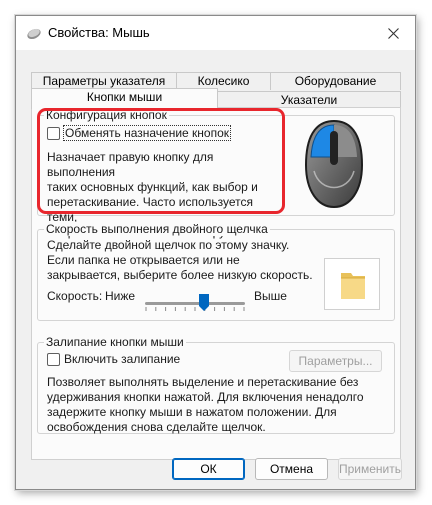 The height and width of the screenshot is (505, 432). What do you see at coordinates (120, 296) in the screenshot?
I see `speed-slow-label: Ниже` at bounding box center [120, 296].